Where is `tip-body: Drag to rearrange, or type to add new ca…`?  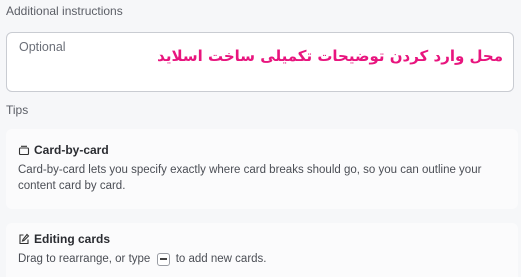
tip-body: Drag to rearrange, or type to add new ca… is located at coordinates (258, 259).